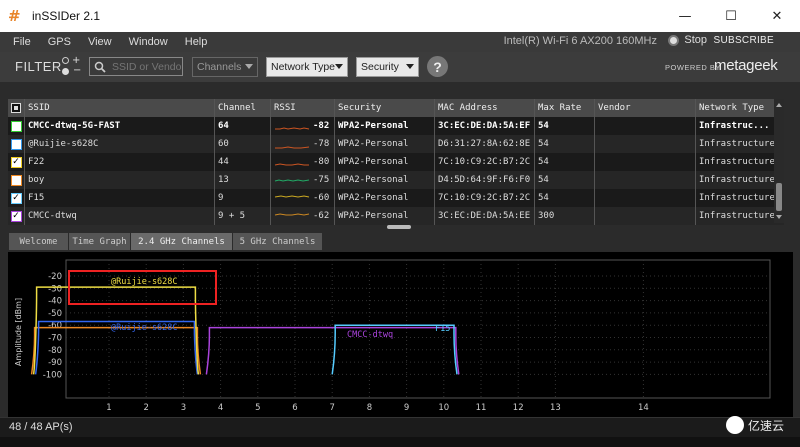  Describe the element at coordinates (74, 66) in the screenshot. I see `filter-mode-toggle: + −` at that location.